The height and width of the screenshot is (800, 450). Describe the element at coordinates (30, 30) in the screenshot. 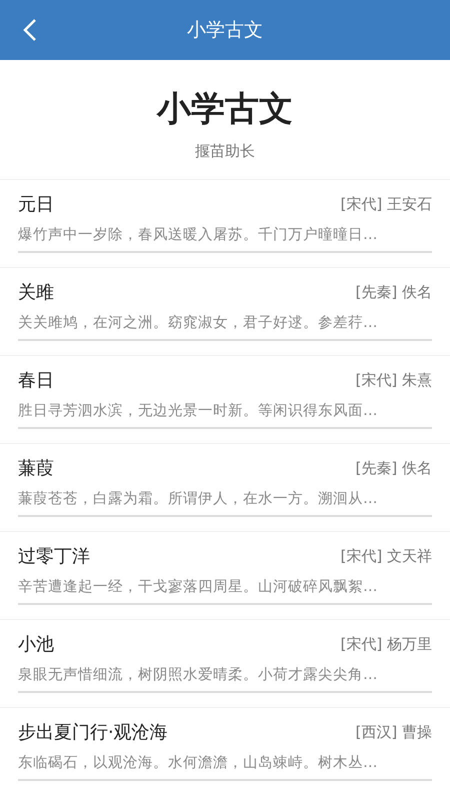

I see `back-icon` at that location.